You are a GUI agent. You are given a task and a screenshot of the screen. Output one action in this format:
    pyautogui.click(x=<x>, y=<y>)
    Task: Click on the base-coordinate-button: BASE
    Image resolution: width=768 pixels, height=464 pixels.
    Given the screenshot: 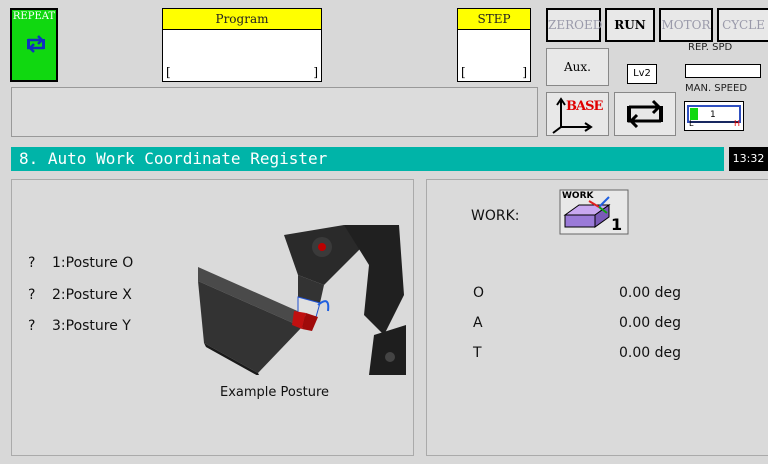 What is the action you would take?
    pyautogui.click(x=577, y=114)
    